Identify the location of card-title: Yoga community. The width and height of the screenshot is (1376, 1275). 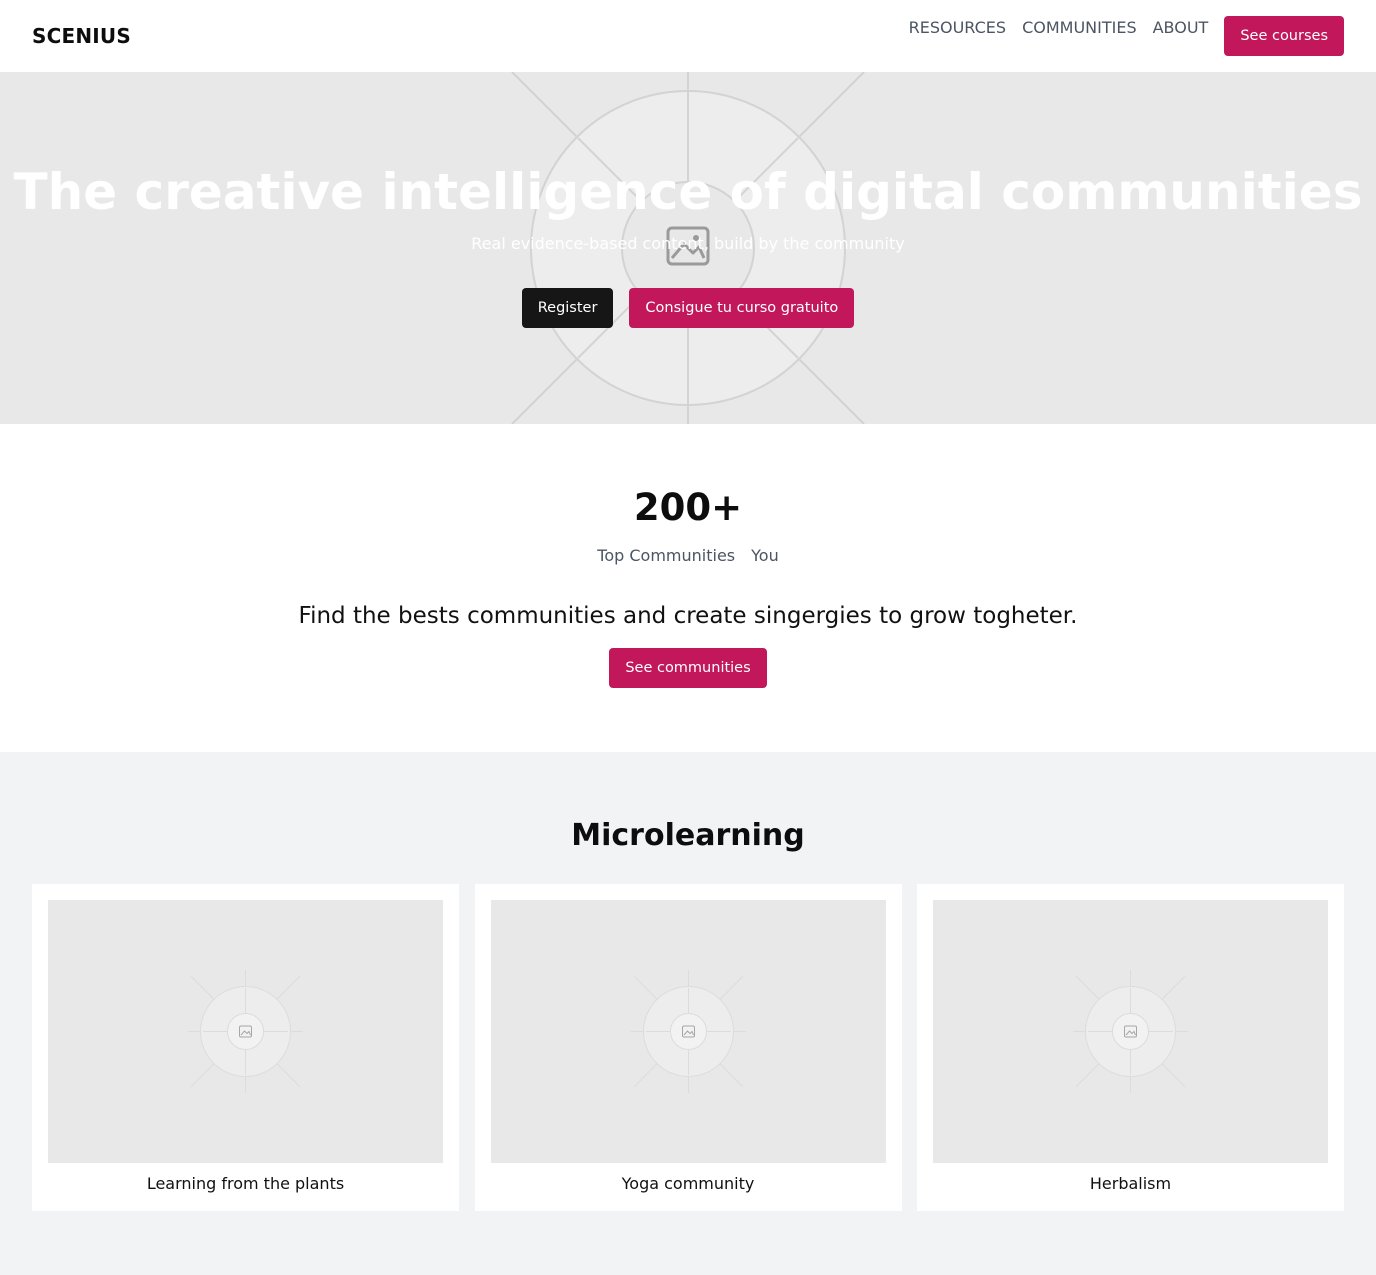
(688, 1183).